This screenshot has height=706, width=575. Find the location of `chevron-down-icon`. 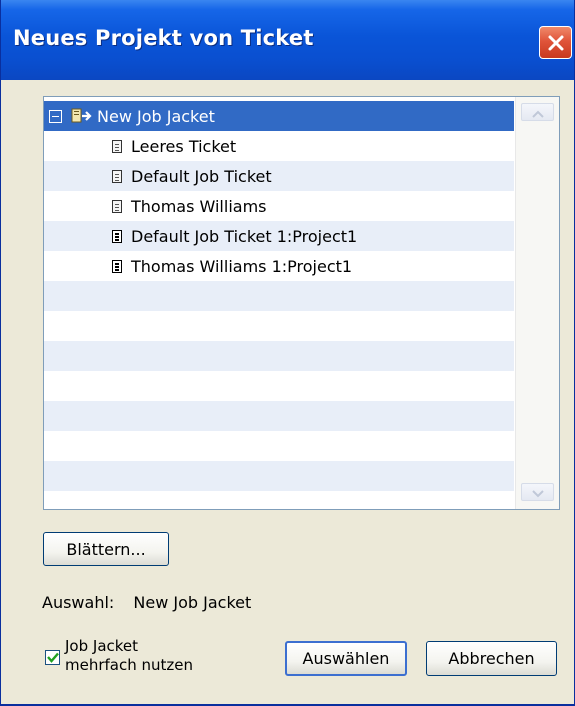

chevron-down-icon is located at coordinates (537, 492).